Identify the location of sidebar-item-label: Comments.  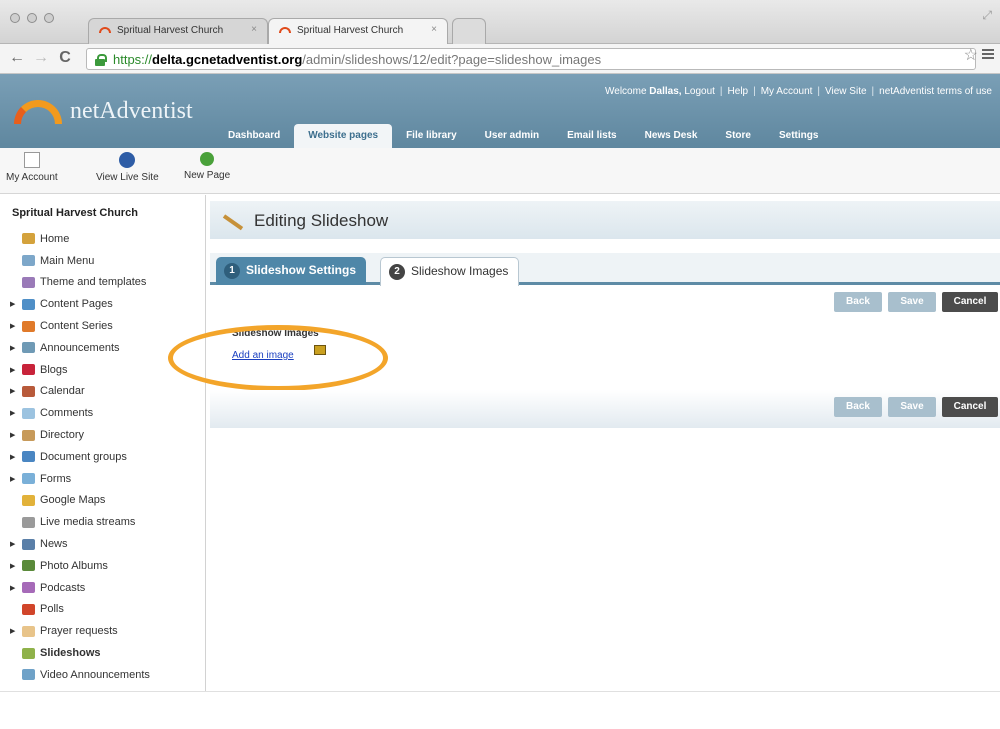
(67, 413).